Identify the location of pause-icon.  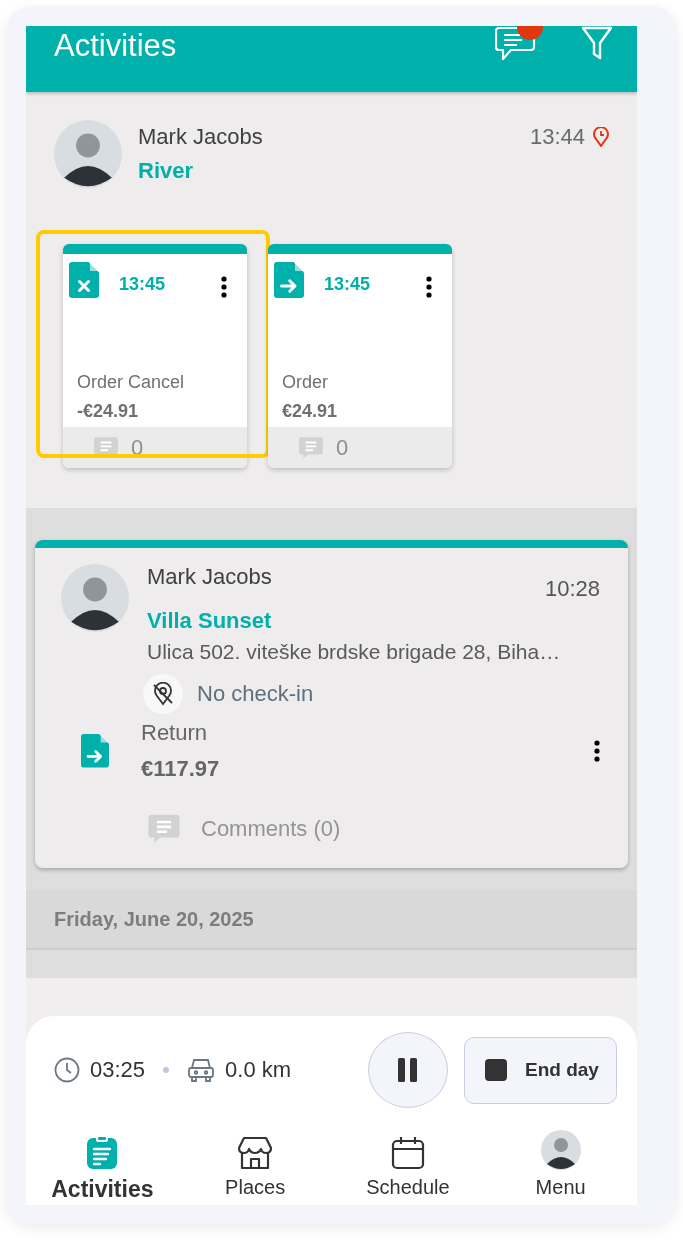
(408, 1070).